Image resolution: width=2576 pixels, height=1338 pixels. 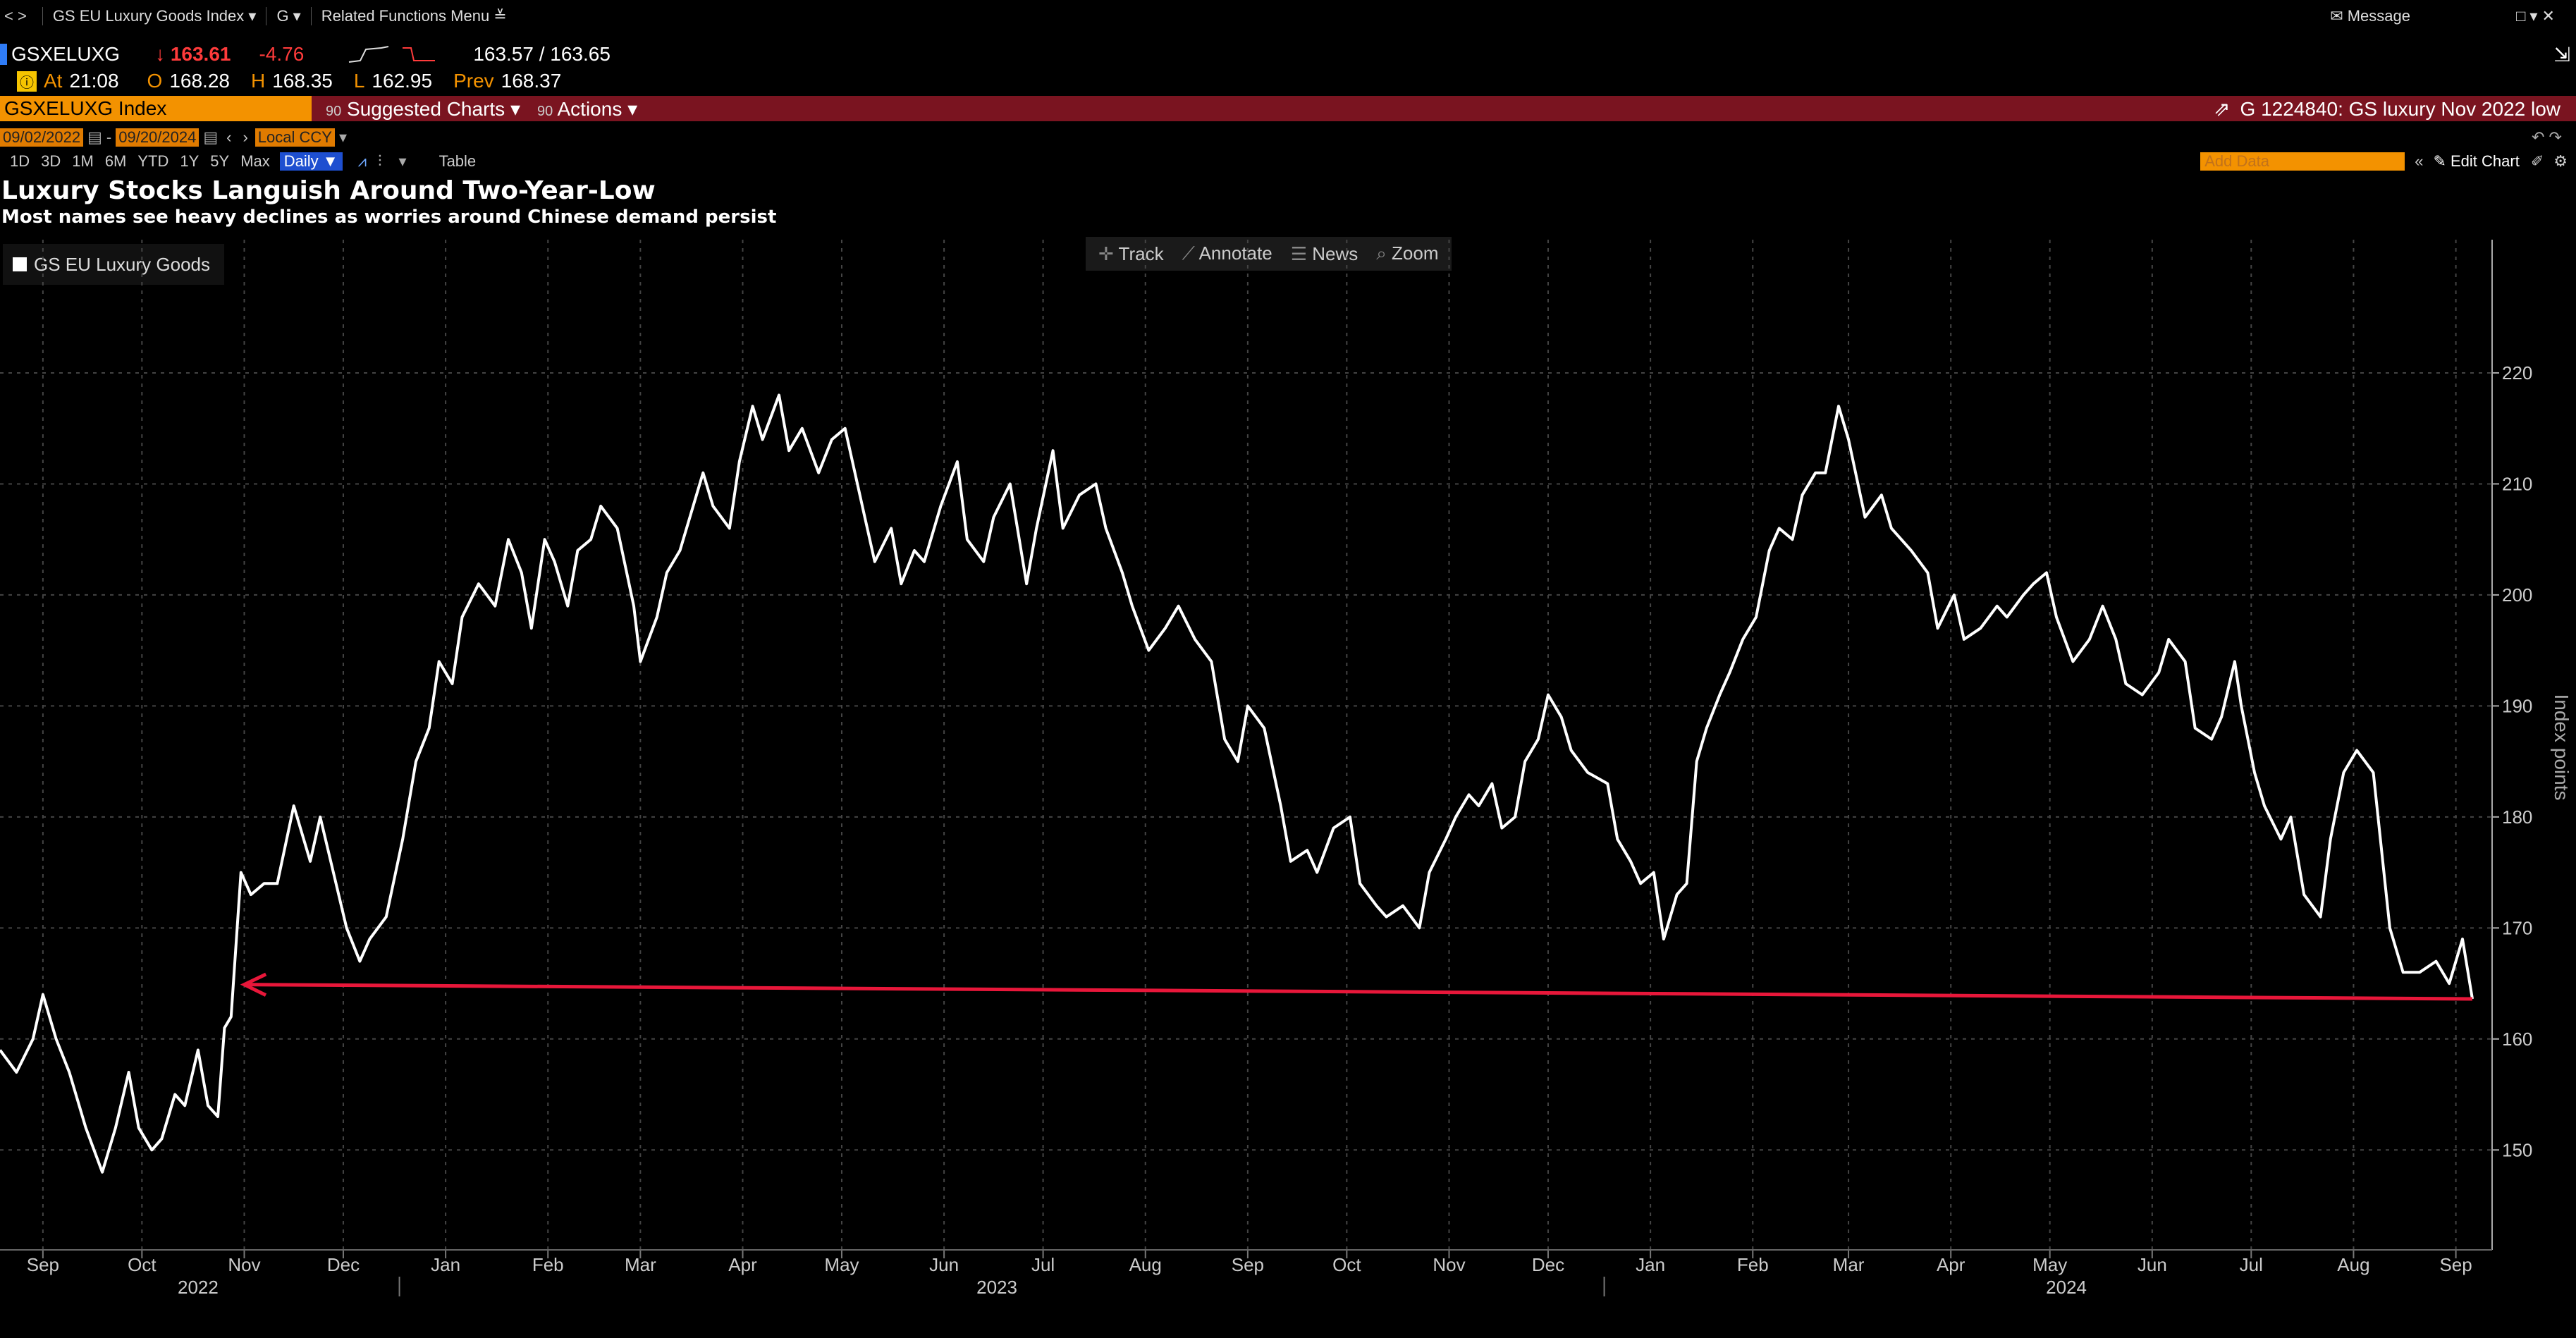 I want to click on prev-value: 168.37, so click(x=531, y=81).